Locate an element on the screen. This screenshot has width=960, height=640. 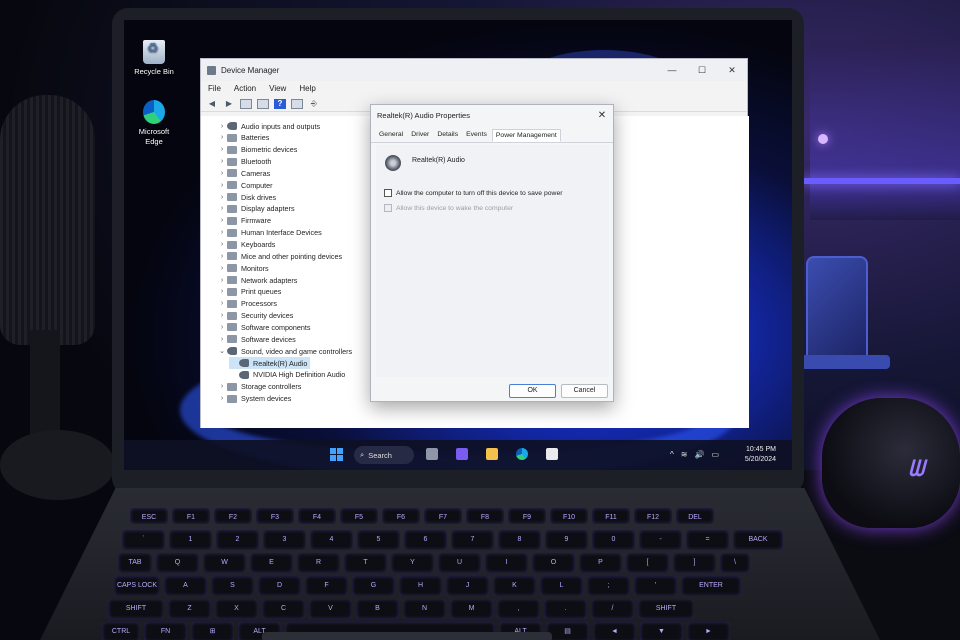
keyboard-key: M is located at coordinates (471, 609).